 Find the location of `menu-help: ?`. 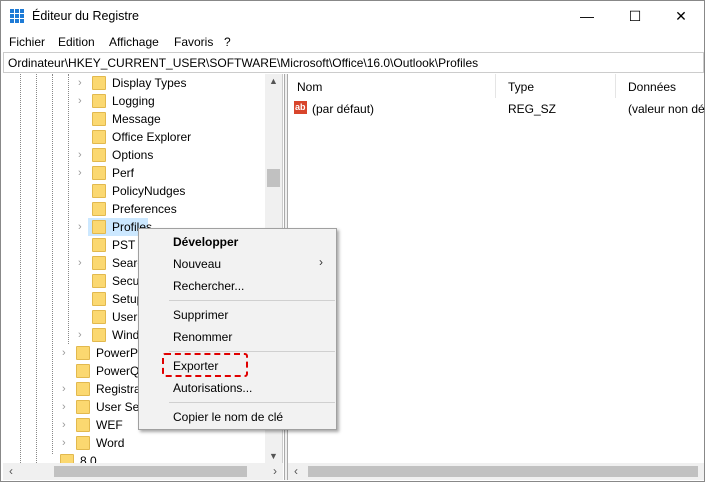

menu-help: ? is located at coordinates (227, 42).